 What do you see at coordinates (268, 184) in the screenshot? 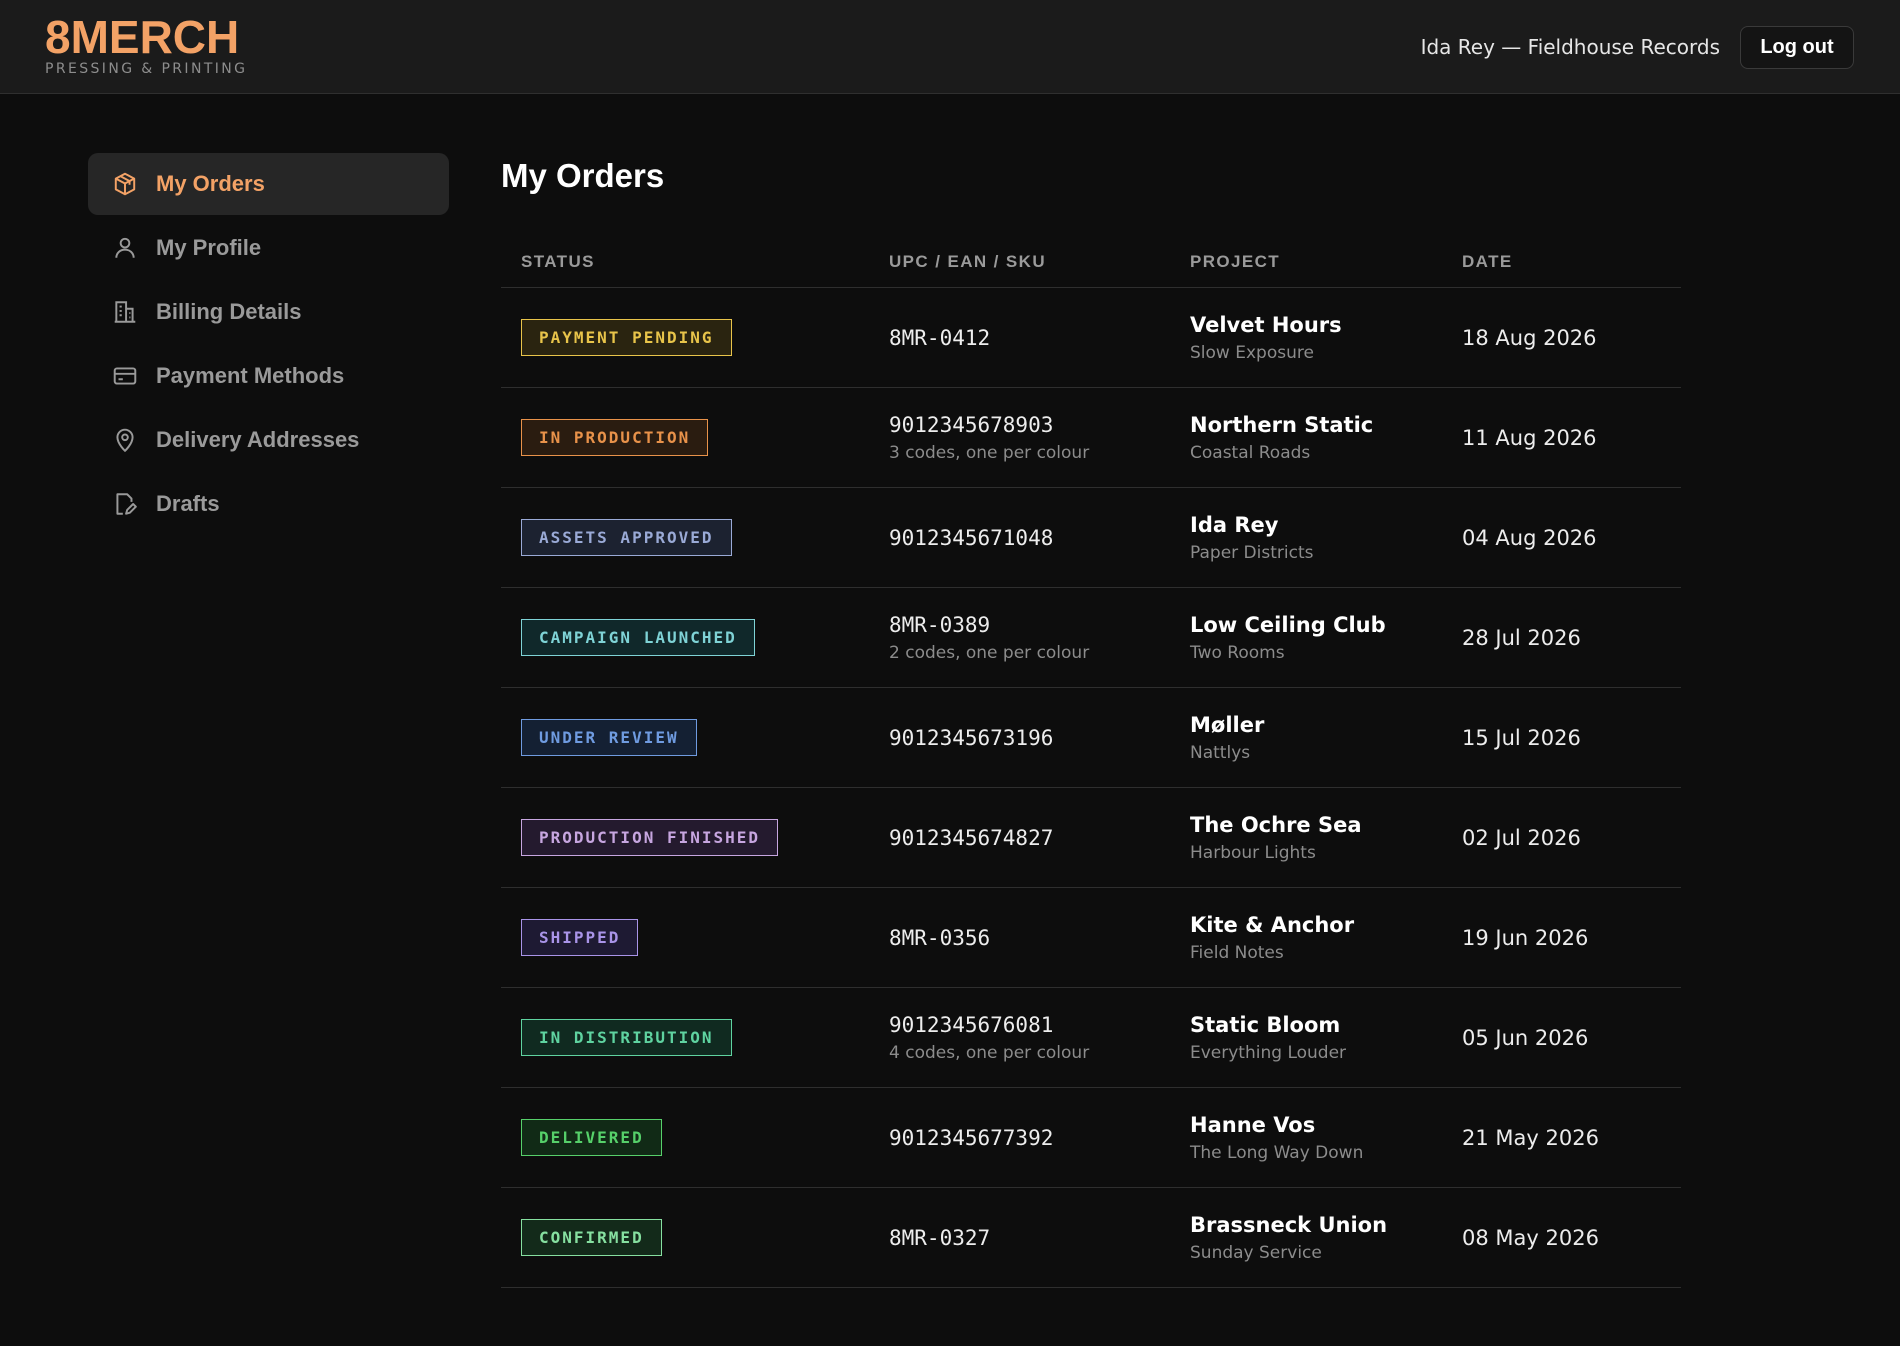
I see `sidebar-item-my-orders: My Orders` at bounding box center [268, 184].